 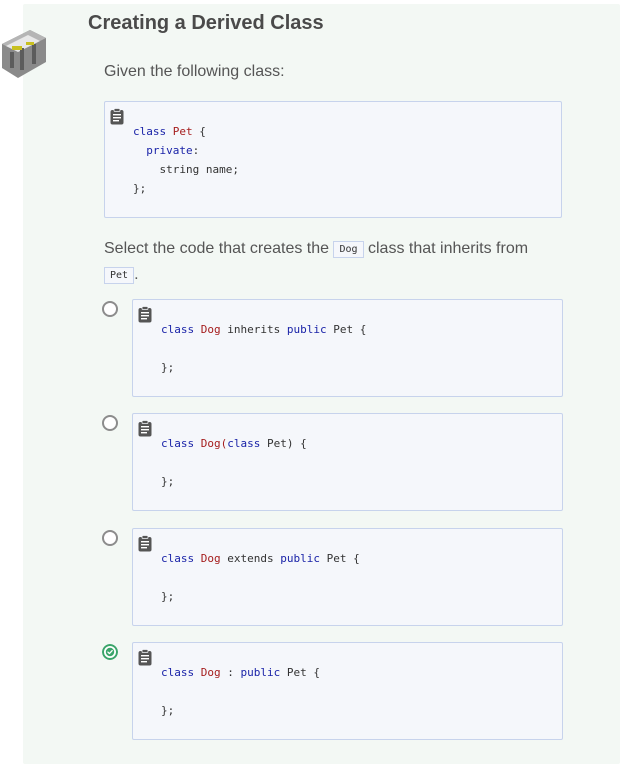 I want to click on code-line: class Dog inherits public Pet {, so click(x=264, y=329).